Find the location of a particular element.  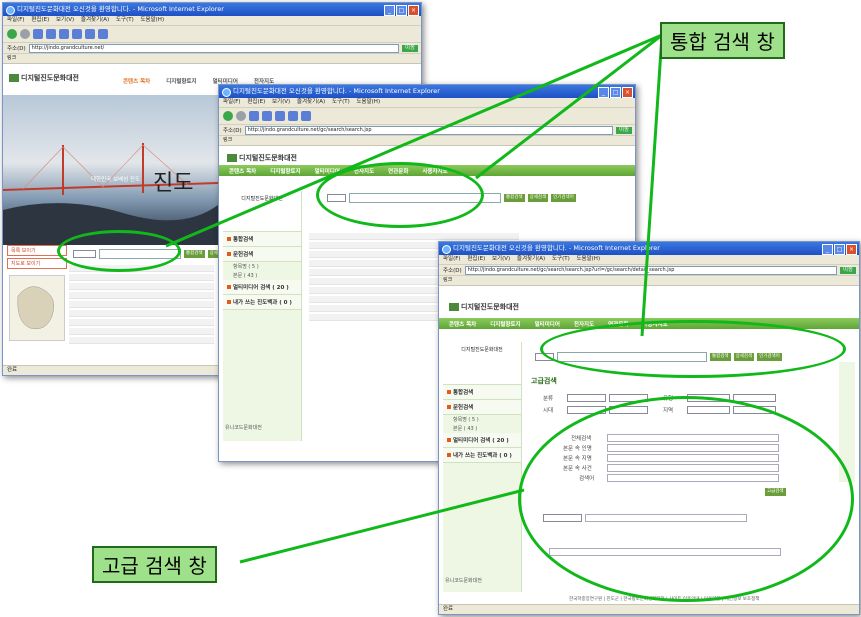

address-input: http://jindo.grandculture.net/ is located at coordinates (213, 48).